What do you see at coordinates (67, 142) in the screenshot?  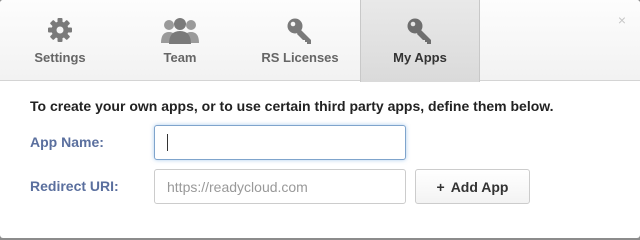 I see `app-name-label: App Name:` at bounding box center [67, 142].